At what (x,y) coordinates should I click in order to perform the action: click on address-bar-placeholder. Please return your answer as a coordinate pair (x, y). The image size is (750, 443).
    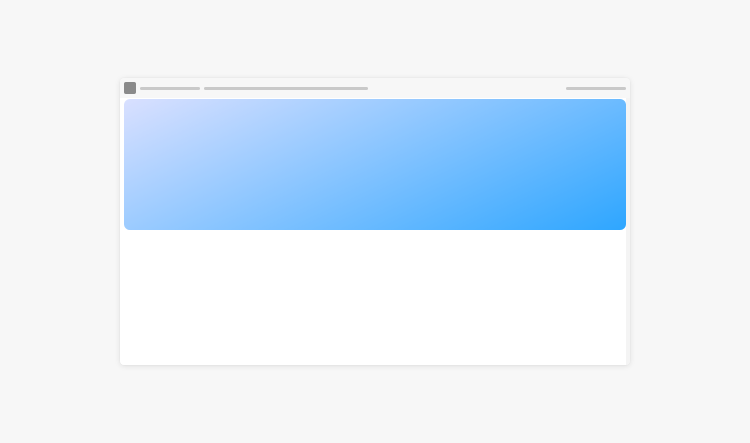
    Looking at the image, I should click on (286, 88).